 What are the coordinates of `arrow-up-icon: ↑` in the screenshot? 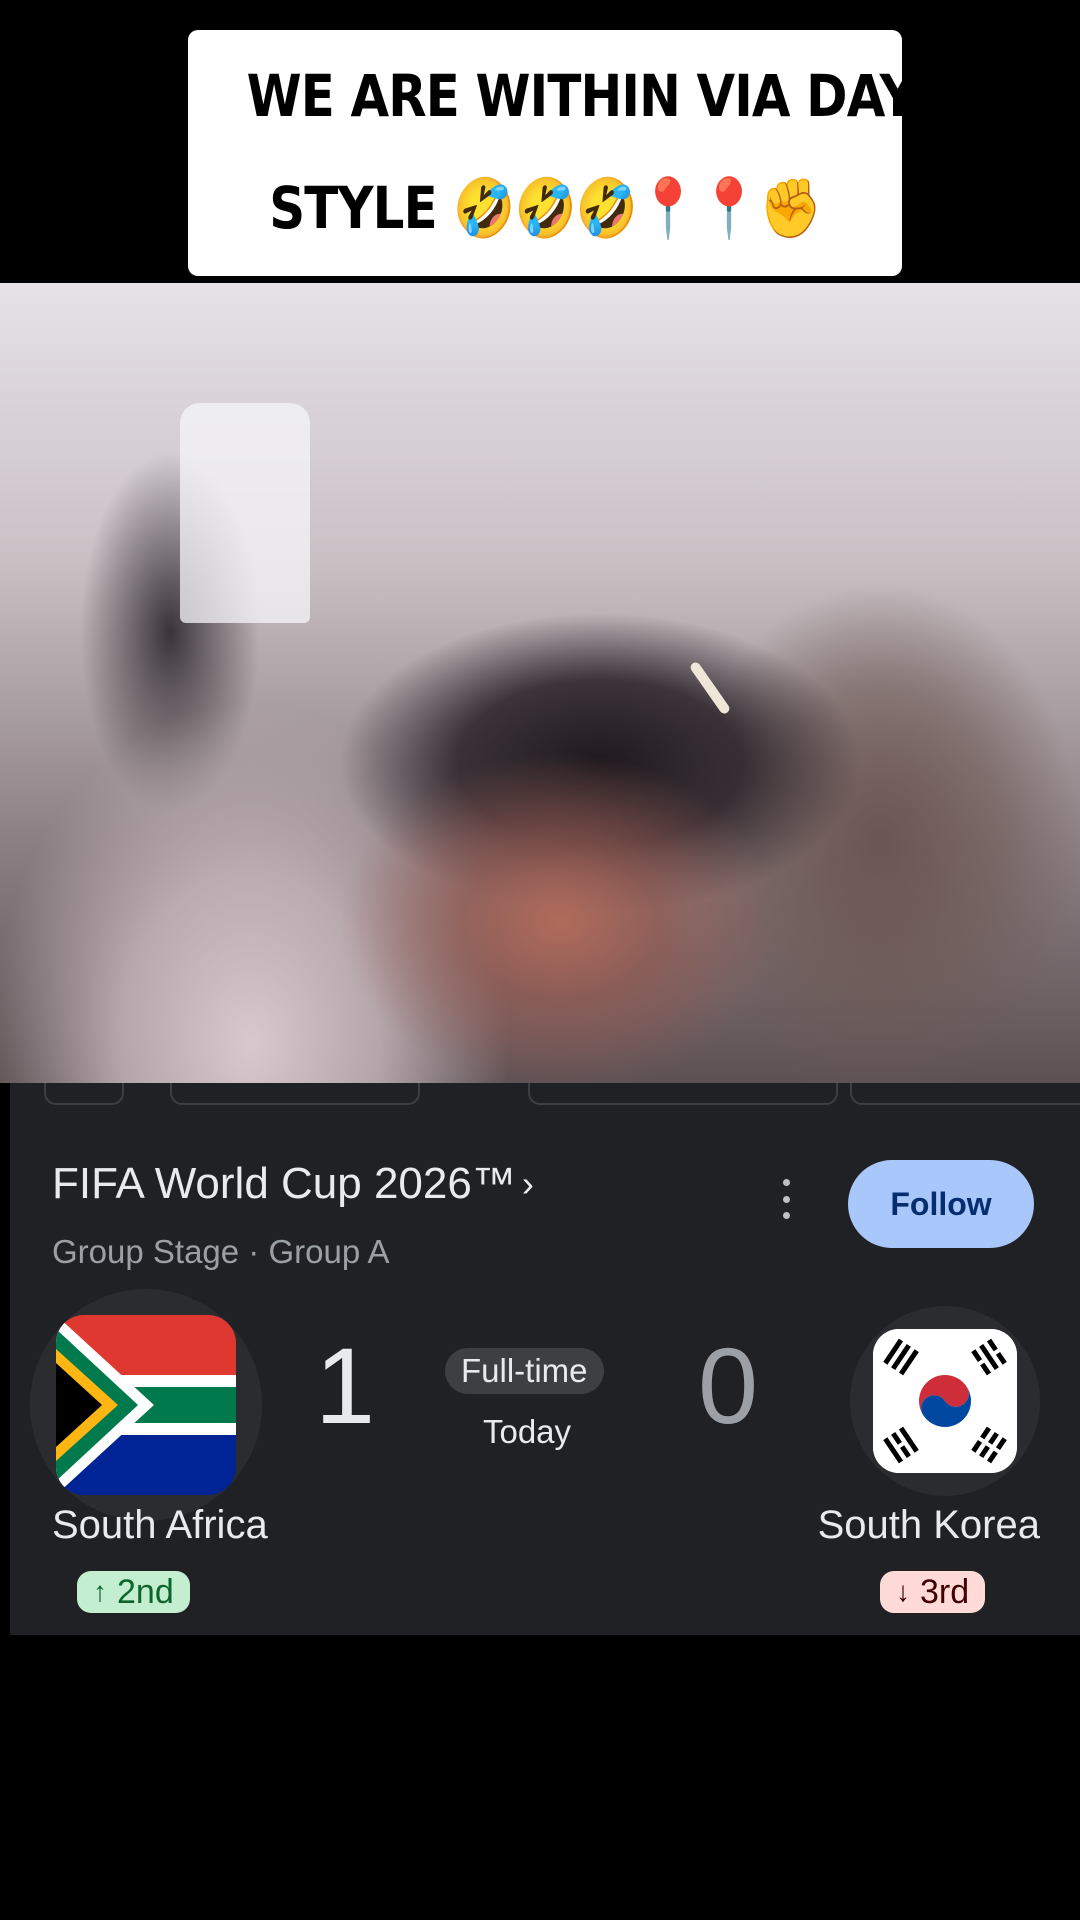 It's located at (100, 1591).